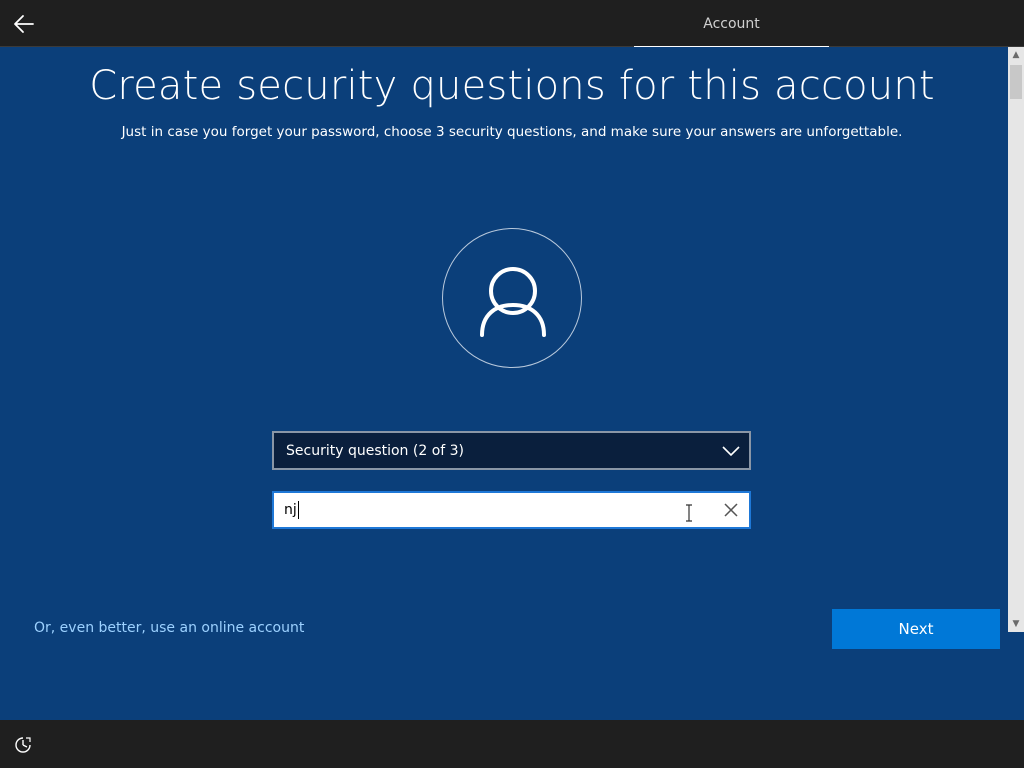  Describe the element at coordinates (511, 510) in the screenshot. I see `security-answer-input: nj` at that location.